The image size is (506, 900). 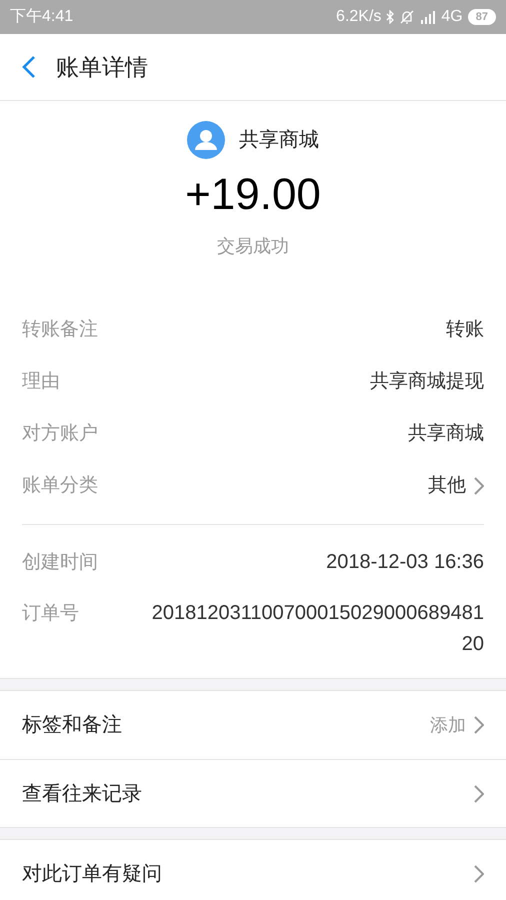 What do you see at coordinates (253, 725) in the screenshot?
I see `menu-row: 标签和备注 添加` at bounding box center [253, 725].